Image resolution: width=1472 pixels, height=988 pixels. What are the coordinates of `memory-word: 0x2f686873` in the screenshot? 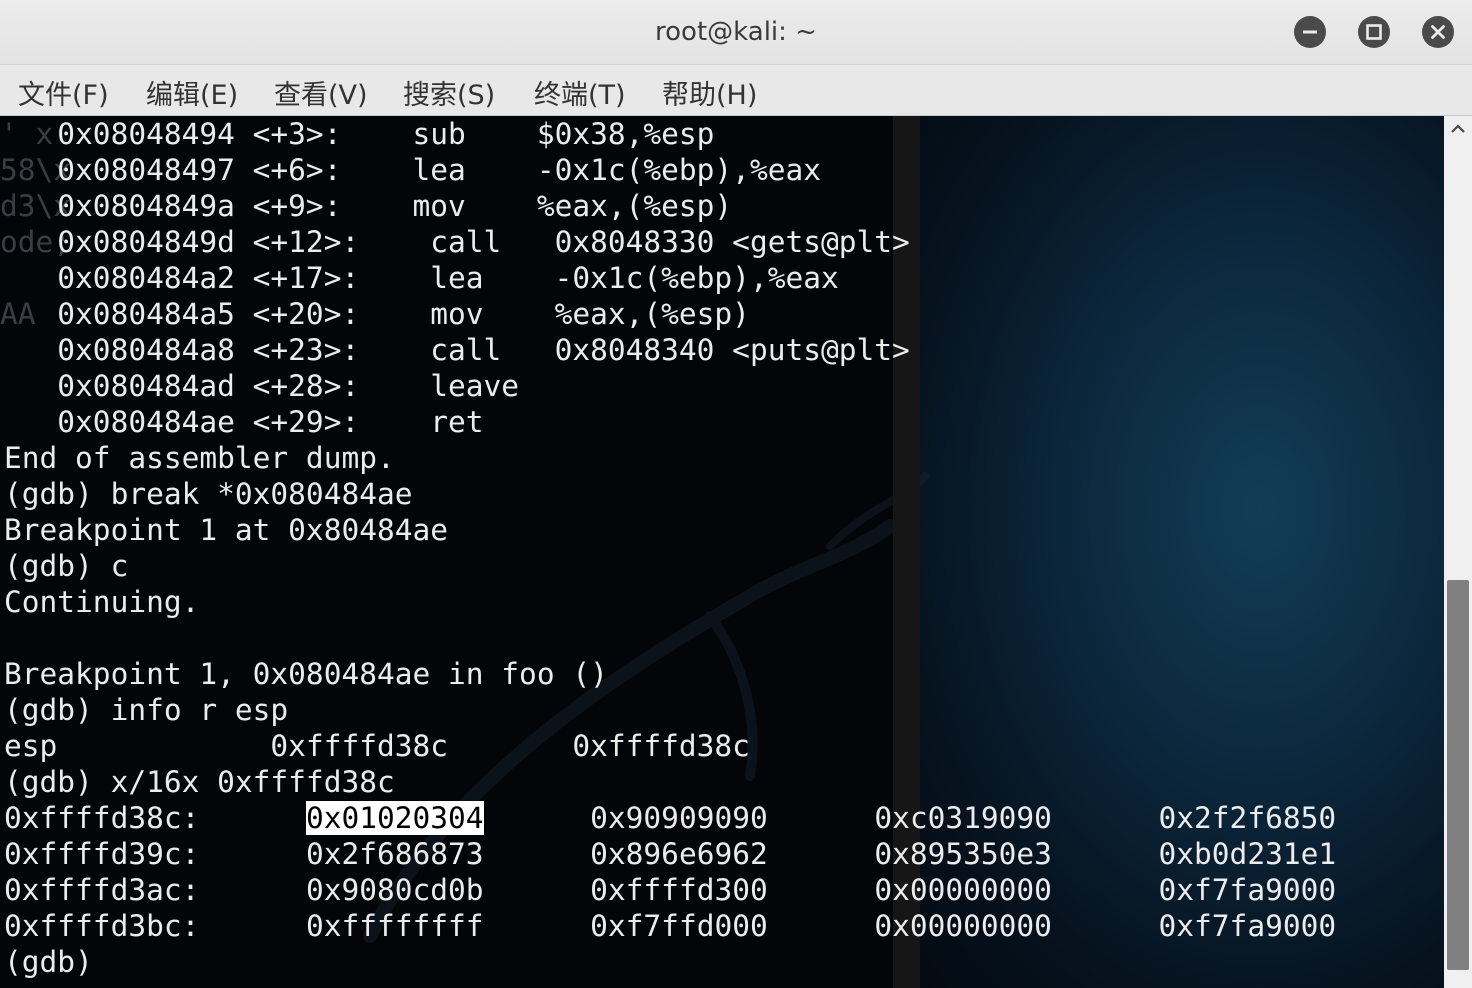 It's located at (394, 854).